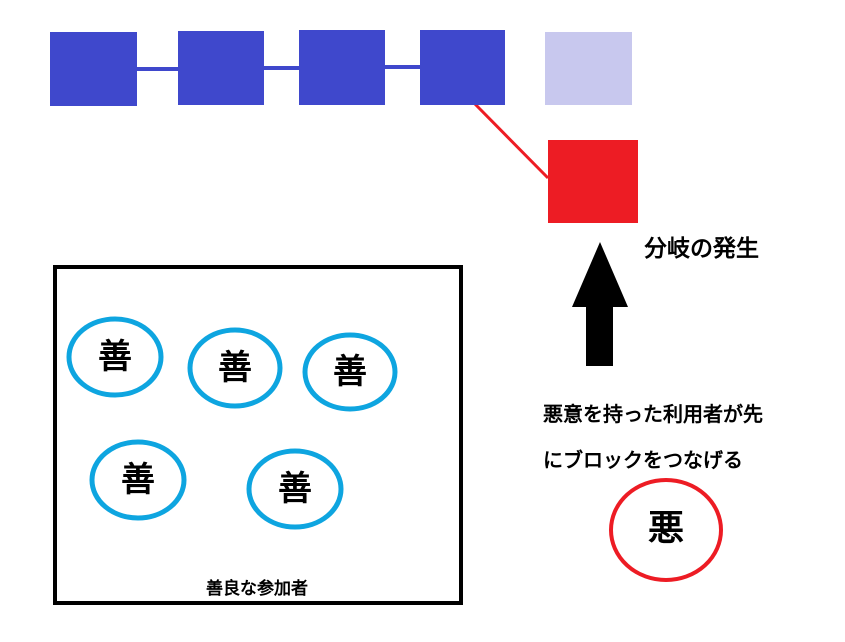  What do you see at coordinates (257, 589) in the screenshot?
I see `good-participants-caption: 善良な参加者` at bounding box center [257, 589].